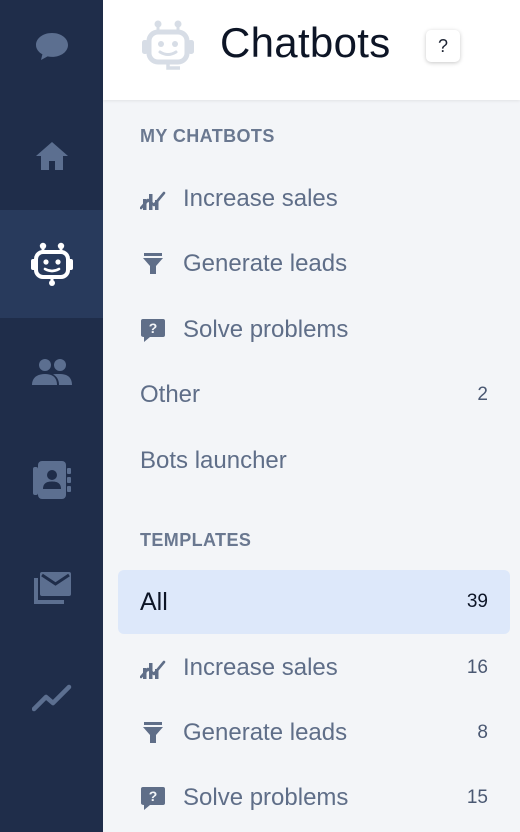  I want to click on menu-item-count: 16, so click(477, 667).